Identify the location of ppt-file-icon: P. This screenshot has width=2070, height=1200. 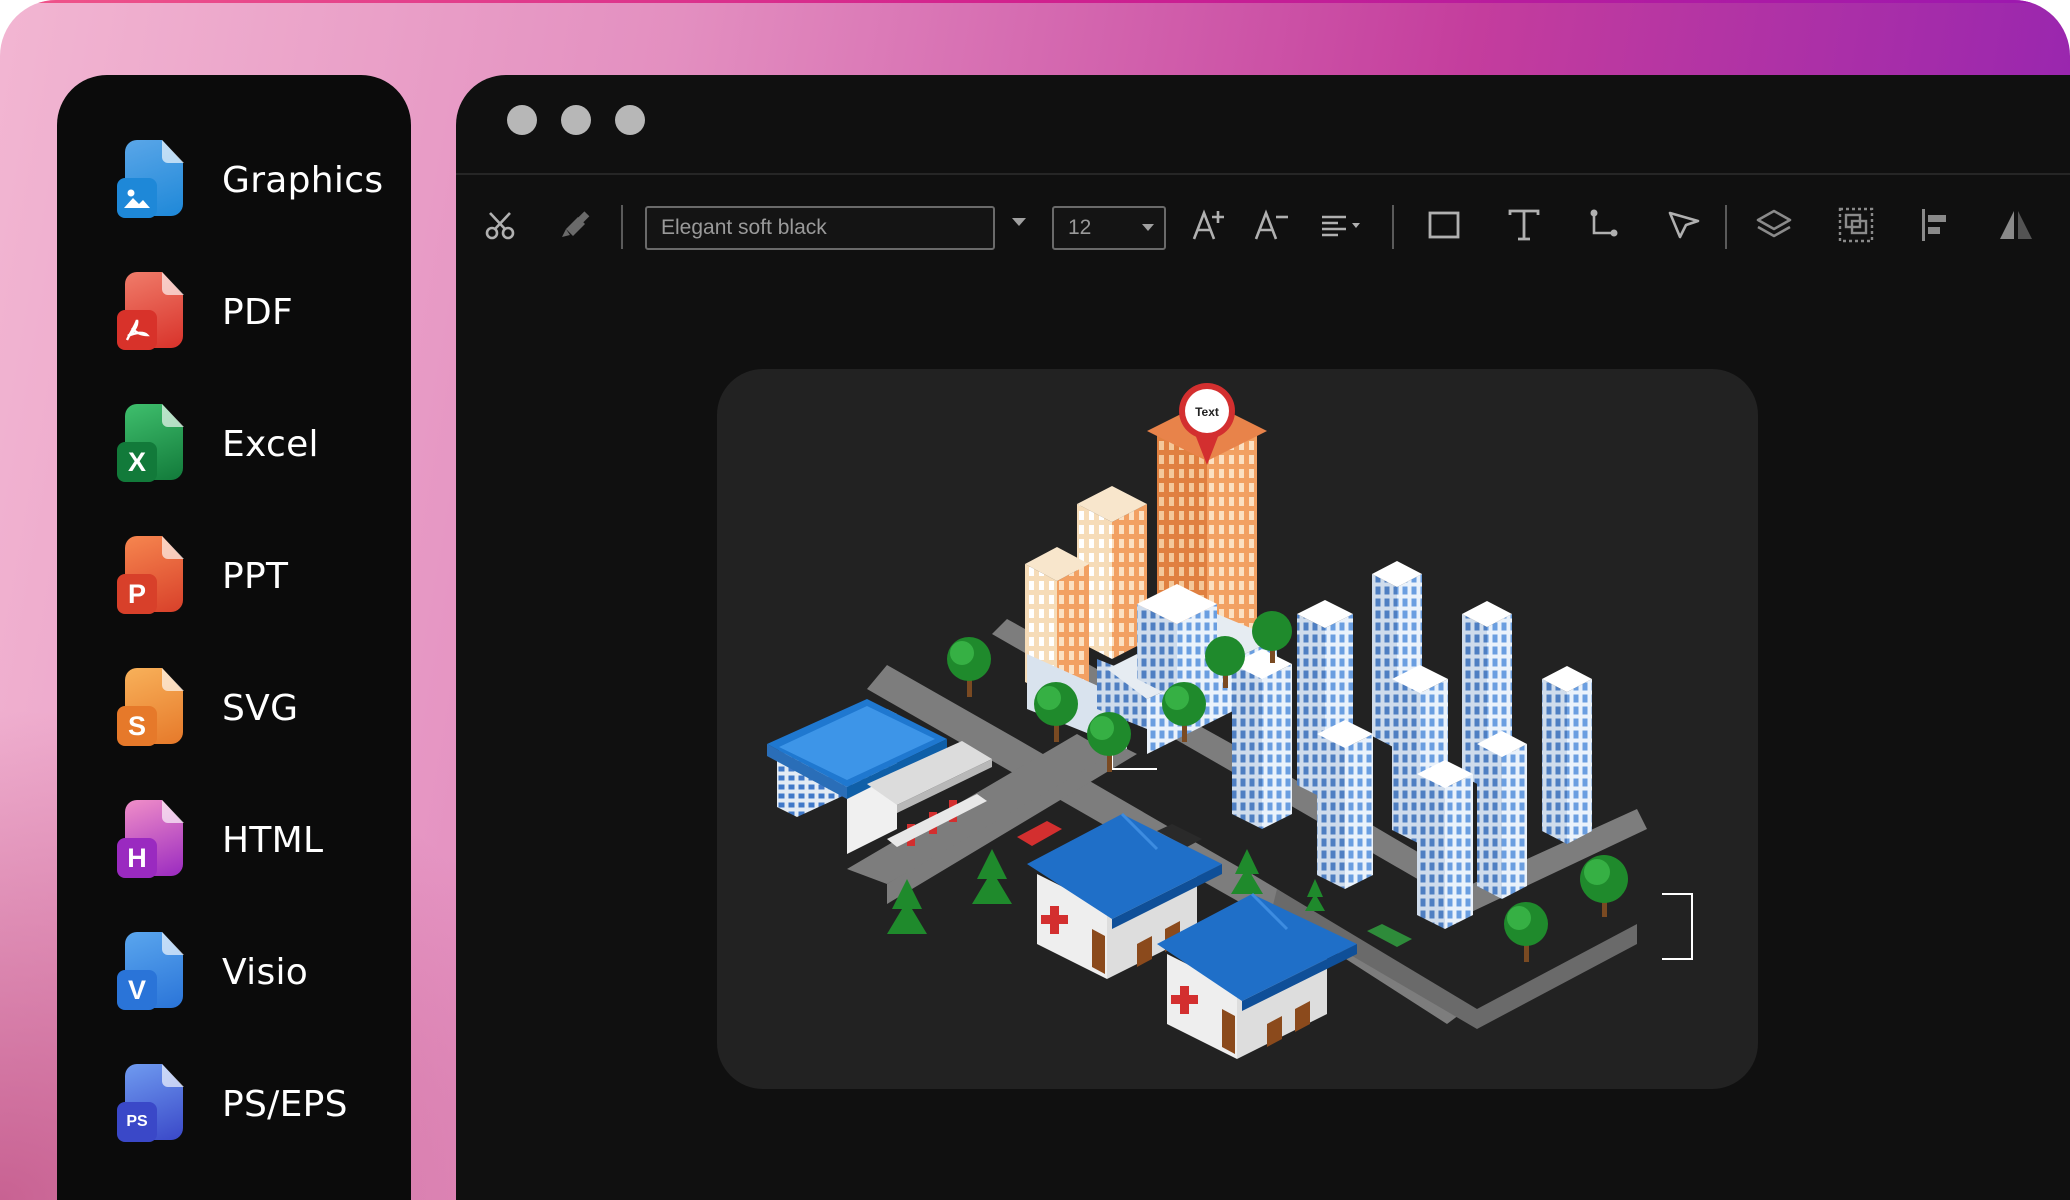
(153, 576).